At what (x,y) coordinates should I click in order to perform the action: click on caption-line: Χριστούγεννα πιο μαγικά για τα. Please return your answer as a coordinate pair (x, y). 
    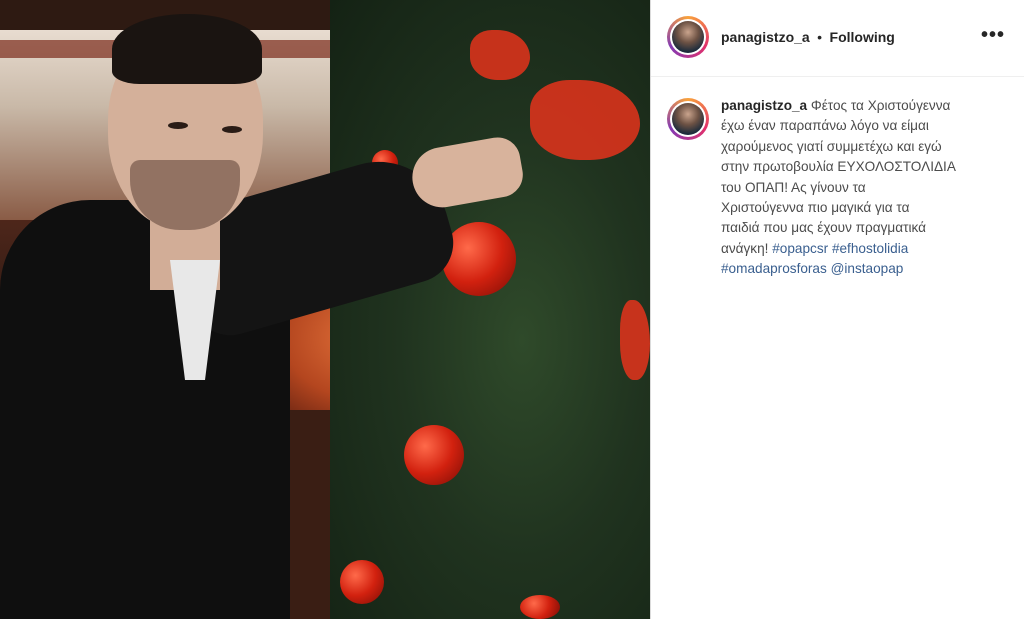
    Looking at the image, I should click on (815, 208).